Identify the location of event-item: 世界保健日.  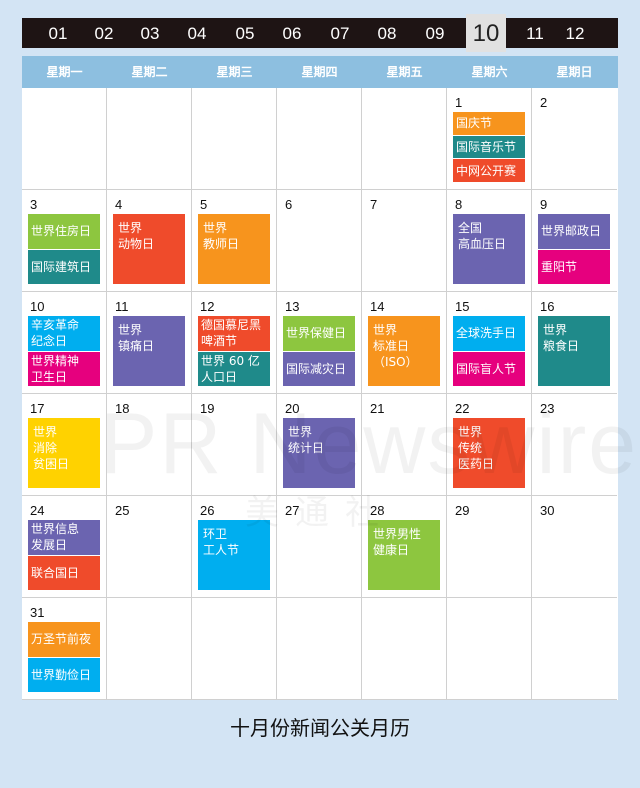
(319, 333).